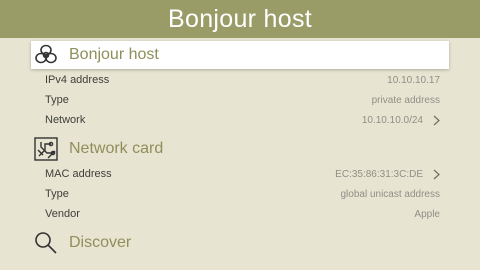 Image resolution: width=480 pixels, height=270 pixels. I want to click on title-bar: Bonjour host, so click(240, 19).